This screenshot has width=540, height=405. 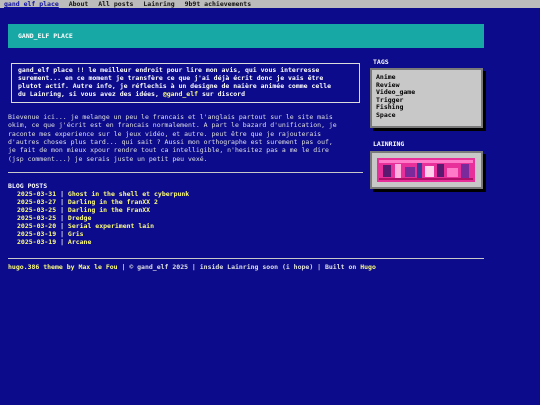 I want to click on blog-post-item: 2025-03-19 | Gris, so click(x=103, y=234).